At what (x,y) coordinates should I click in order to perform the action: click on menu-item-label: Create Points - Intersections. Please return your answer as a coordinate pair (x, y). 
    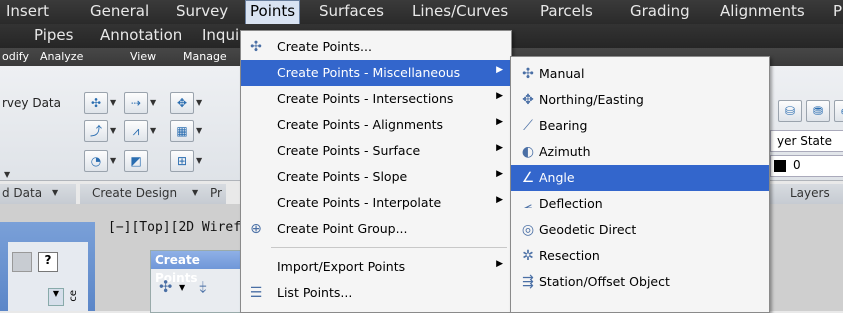
    Looking at the image, I should click on (365, 98).